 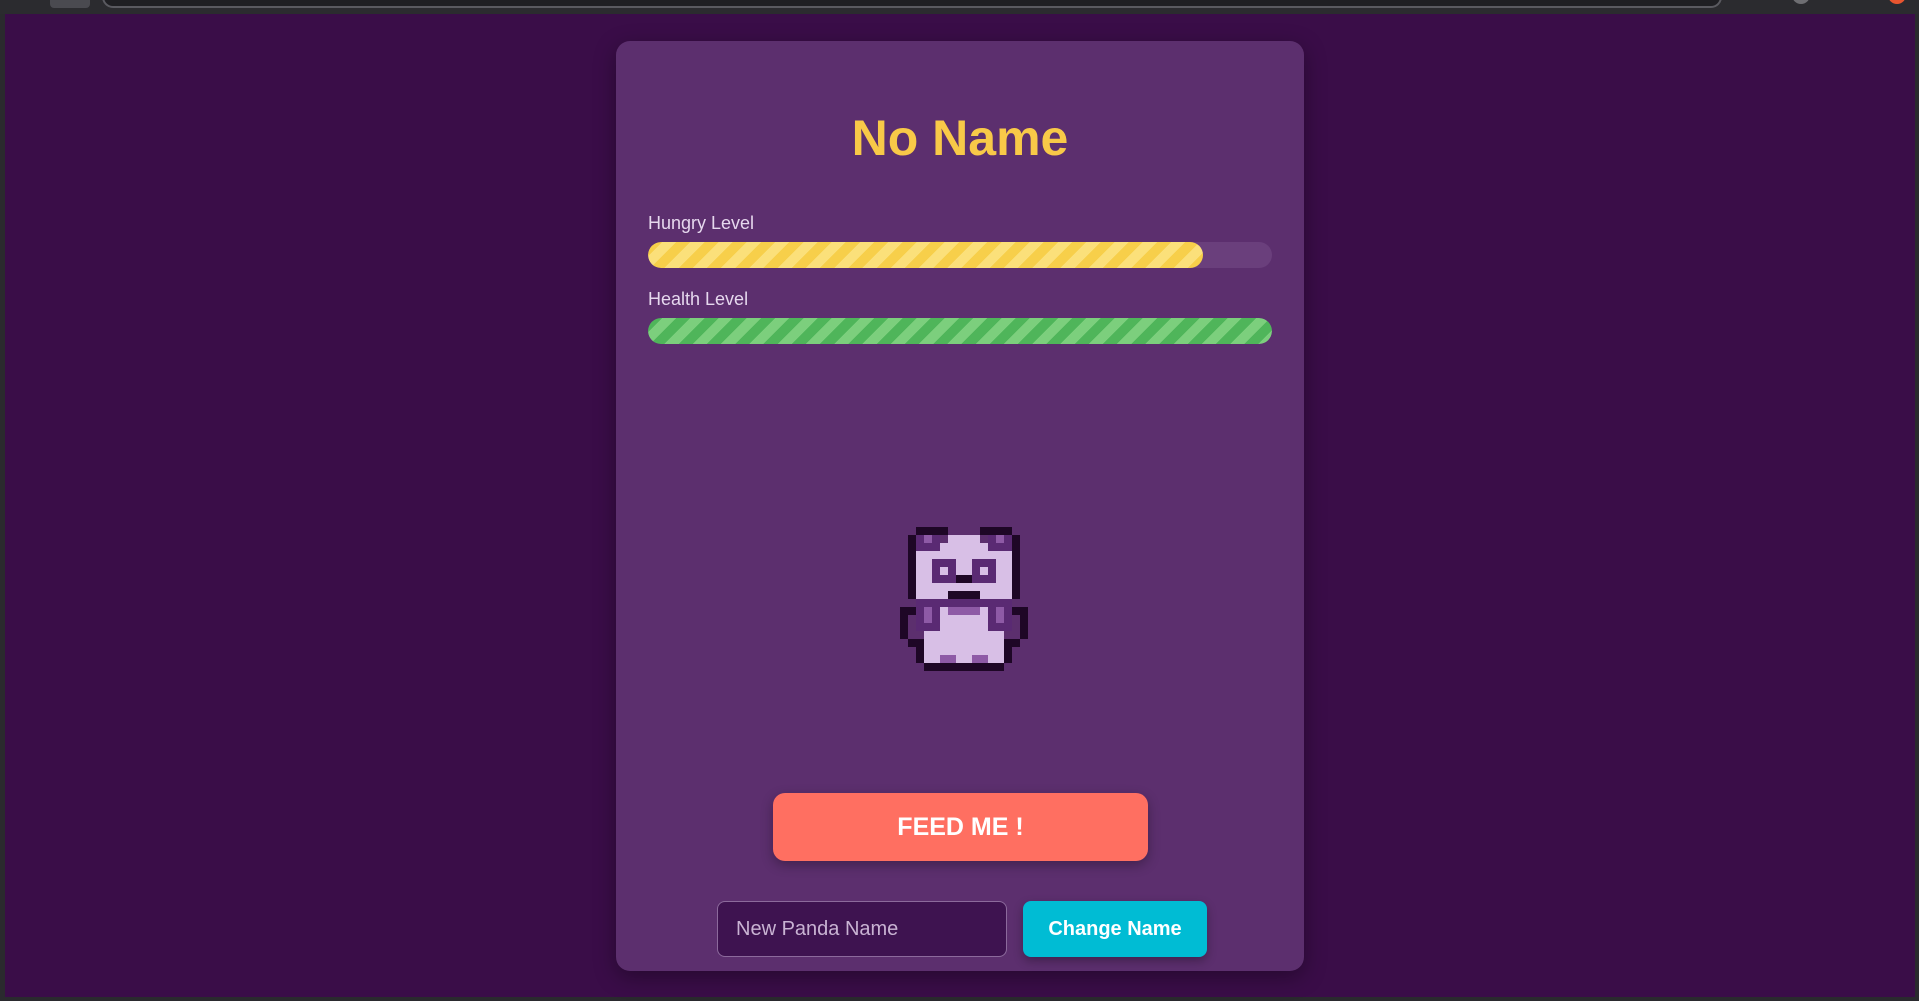 What do you see at coordinates (960, 827) in the screenshot?
I see `feed-me-button: FEED ME !` at bounding box center [960, 827].